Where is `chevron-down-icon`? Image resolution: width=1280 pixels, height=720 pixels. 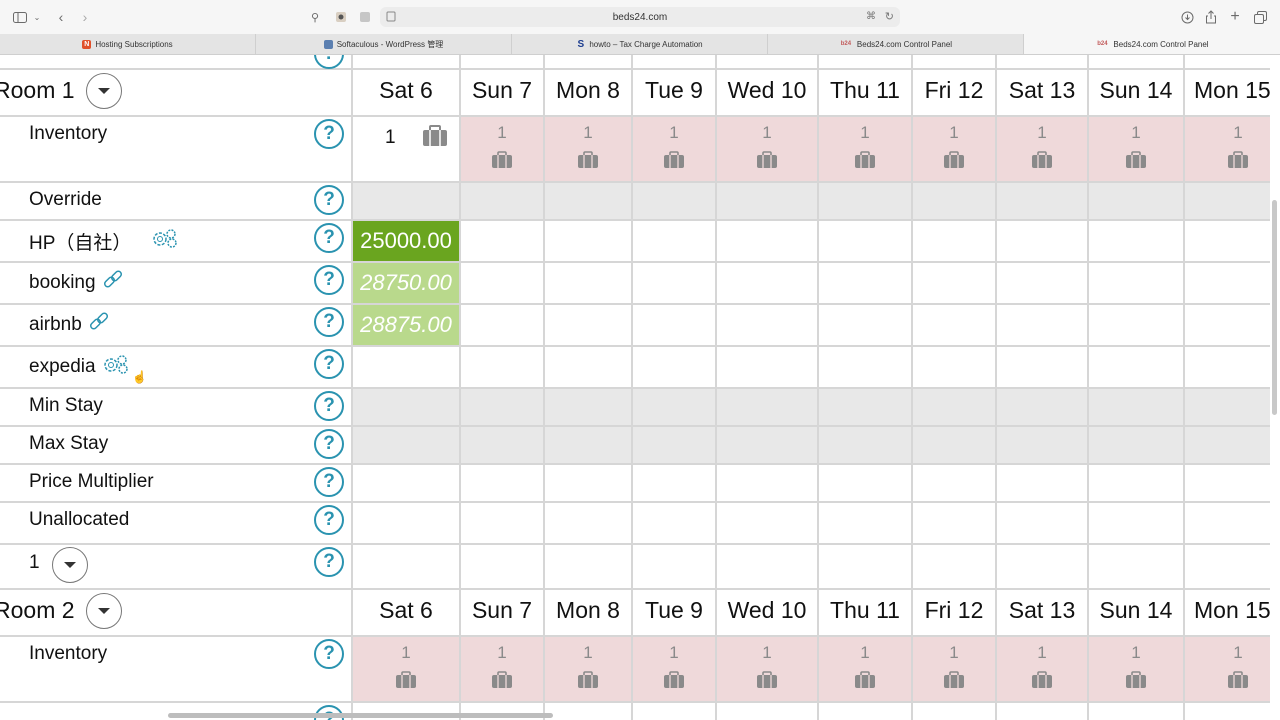 chevron-down-icon is located at coordinates (104, 611).